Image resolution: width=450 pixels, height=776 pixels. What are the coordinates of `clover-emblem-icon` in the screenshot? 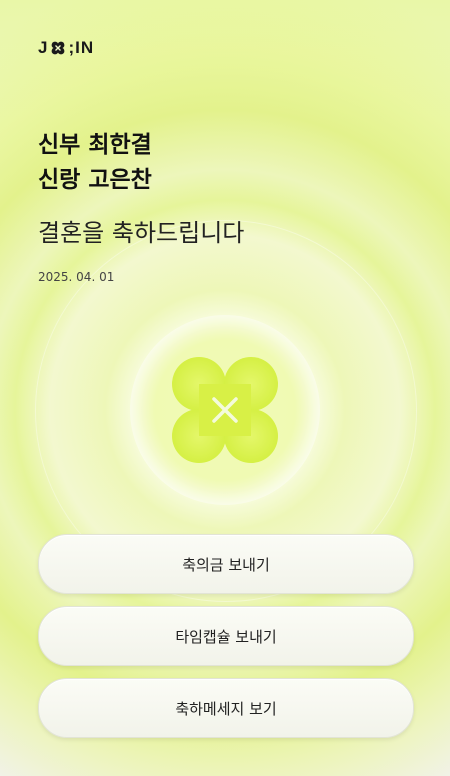 It's located at (225, 410).